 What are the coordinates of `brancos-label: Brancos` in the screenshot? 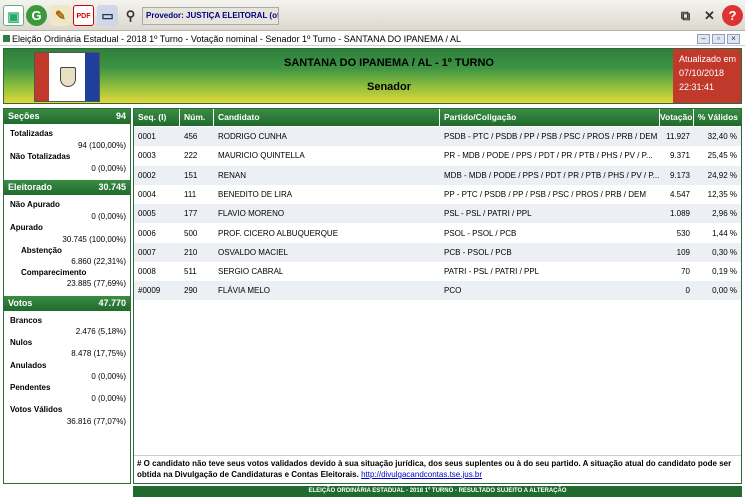 It's located at (26, 320).